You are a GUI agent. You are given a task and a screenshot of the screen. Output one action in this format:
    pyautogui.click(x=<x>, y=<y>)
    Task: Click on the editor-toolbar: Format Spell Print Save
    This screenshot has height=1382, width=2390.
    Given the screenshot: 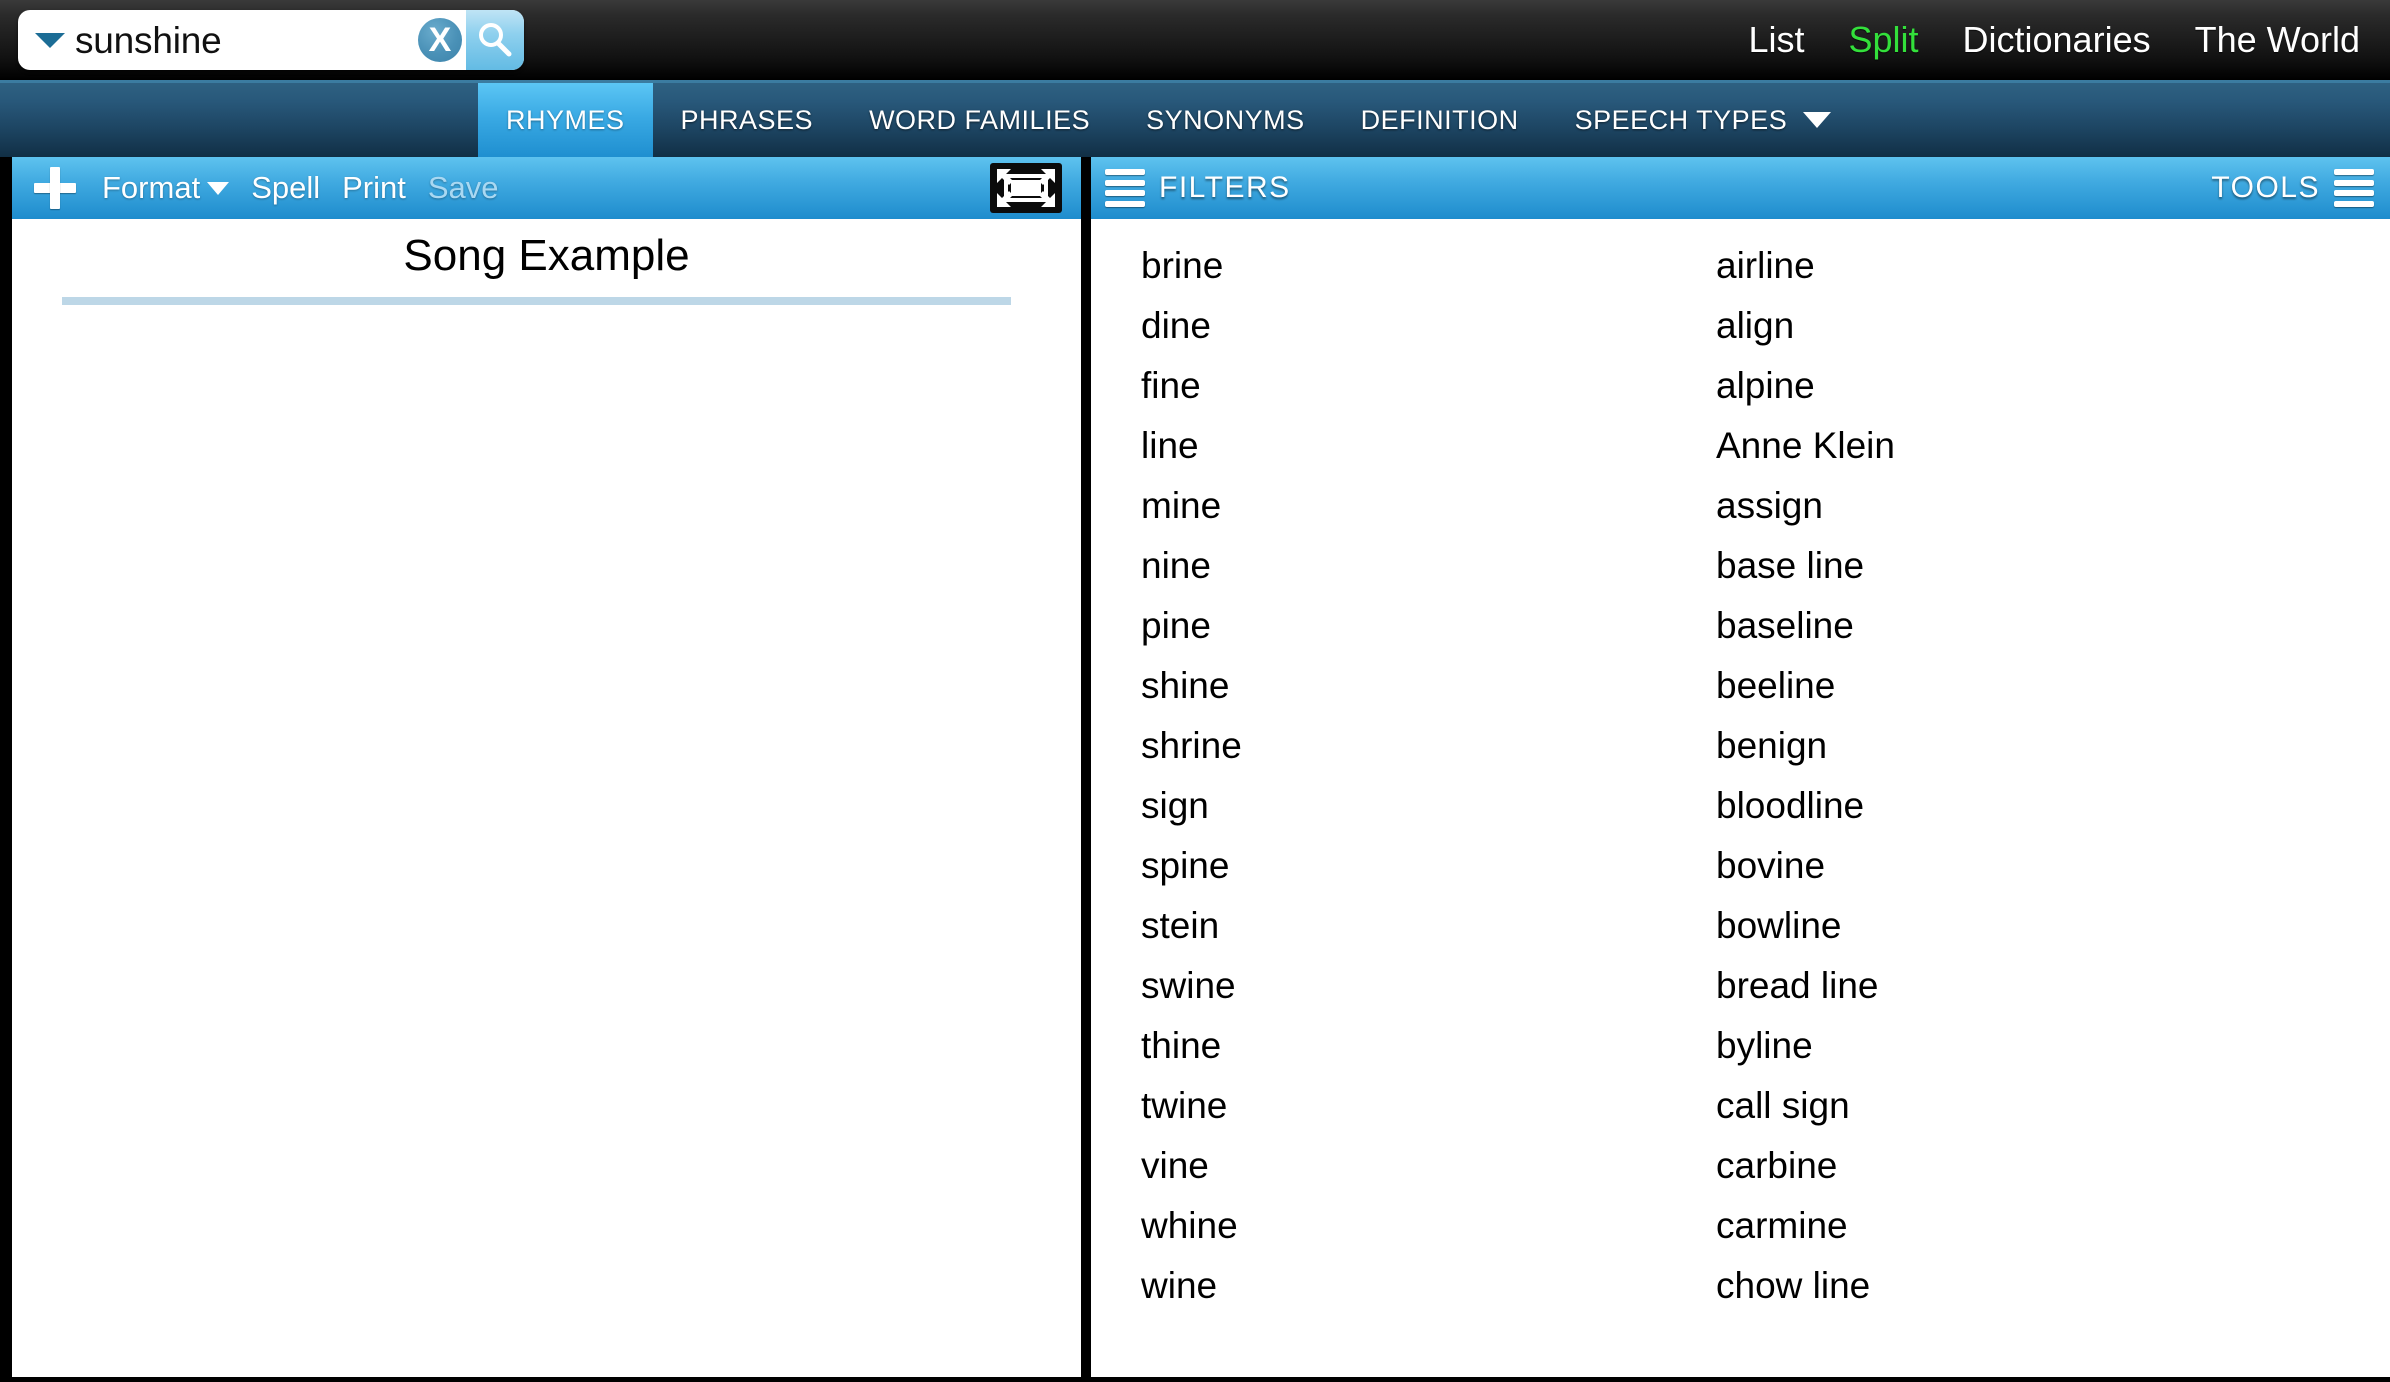 What is the action you would take?
    pyautogui.click(x=546, y=188)
    